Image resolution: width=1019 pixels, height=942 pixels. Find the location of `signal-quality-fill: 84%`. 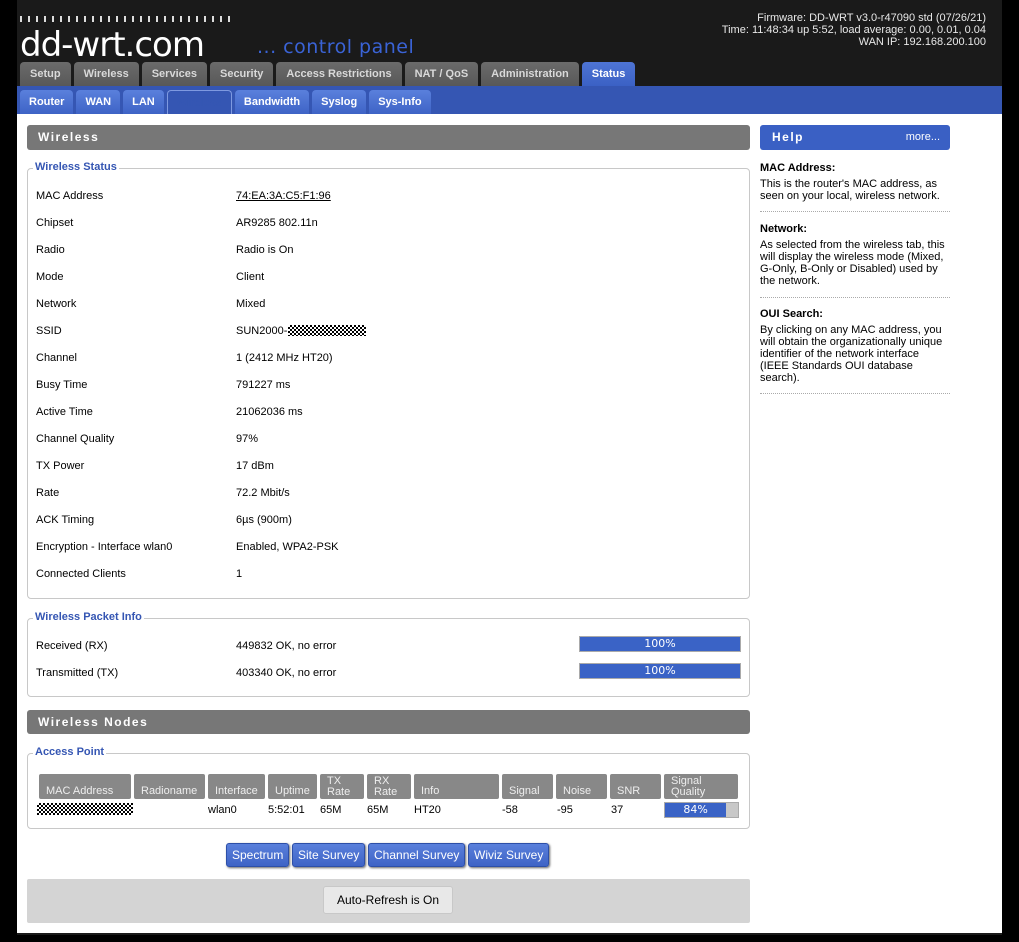

signal-quality-fill: 84% is located at coordinates (696, 810).